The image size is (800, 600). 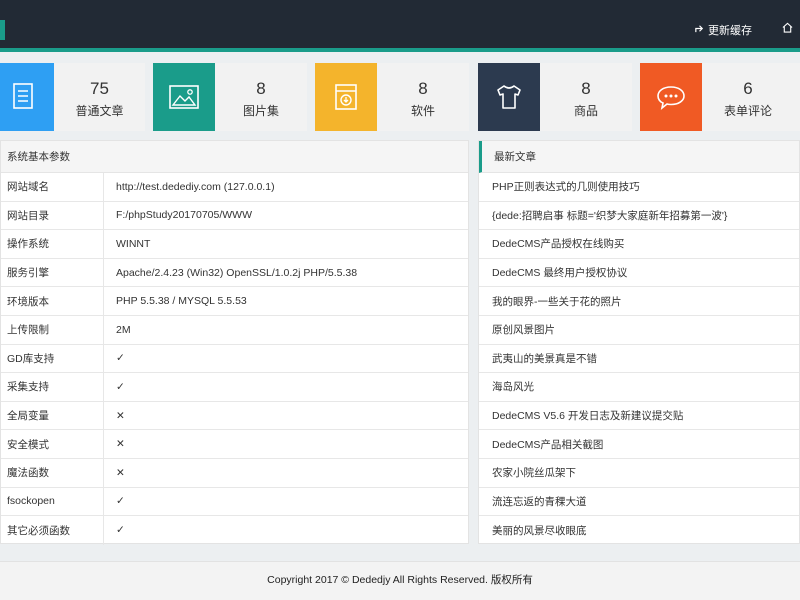 What do you see at coordinates (234, 157) in the screenshot?
I see `panel-title: 系统基本参数` at bounding box center [234, 157].